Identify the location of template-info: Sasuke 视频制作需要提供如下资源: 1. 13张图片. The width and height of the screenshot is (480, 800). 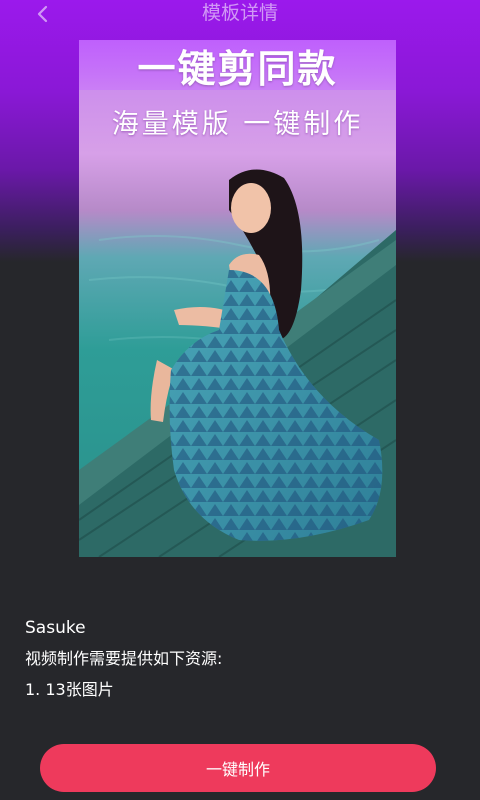
(240, 659).